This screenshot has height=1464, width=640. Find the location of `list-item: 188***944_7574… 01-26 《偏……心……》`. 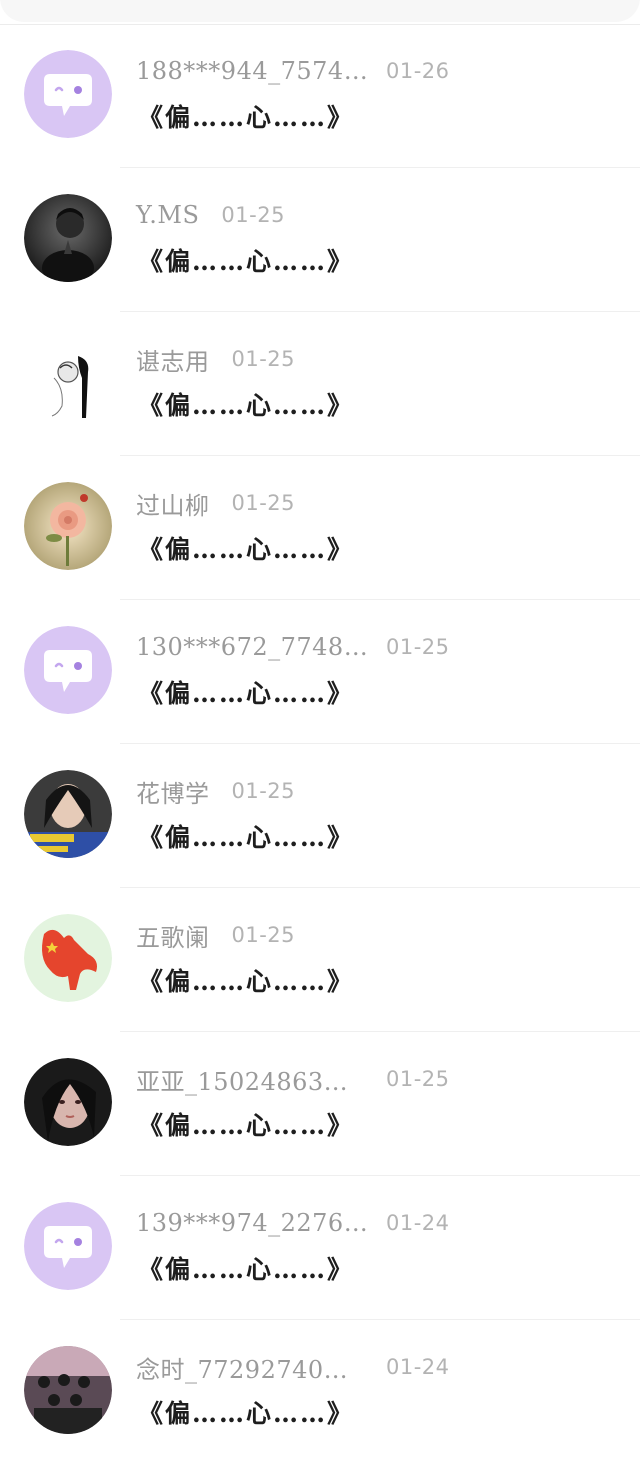

list-item: 188***944_7574… 01-26 《偏……心……》 is located at coordinates (320, 96).